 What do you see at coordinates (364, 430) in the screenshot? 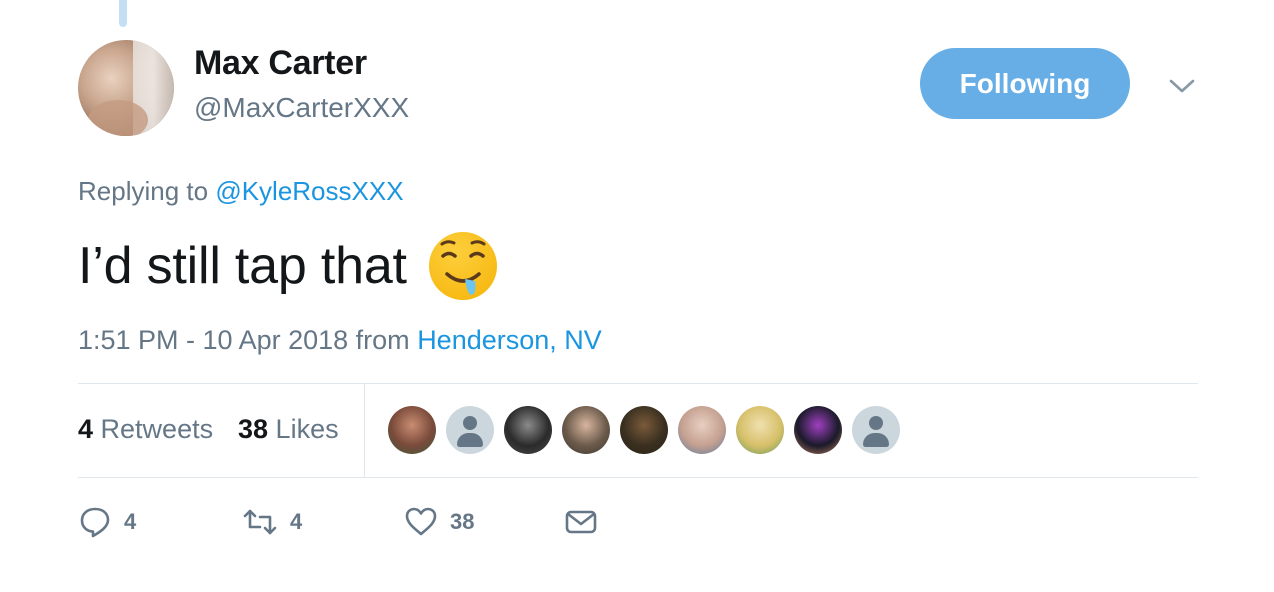
I see `stats-divider` at bounding box center [364, 430].